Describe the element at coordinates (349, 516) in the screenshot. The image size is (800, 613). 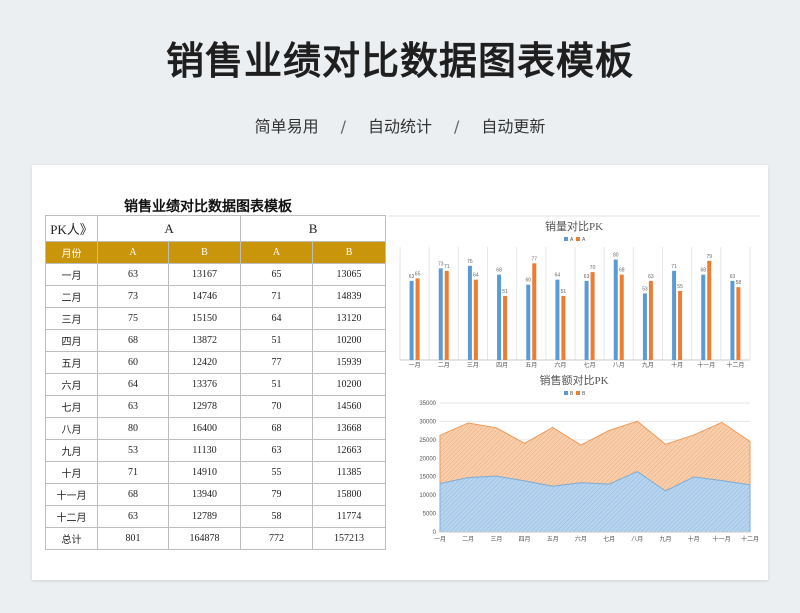
I see `cell-b-amount: 11774` at that location.